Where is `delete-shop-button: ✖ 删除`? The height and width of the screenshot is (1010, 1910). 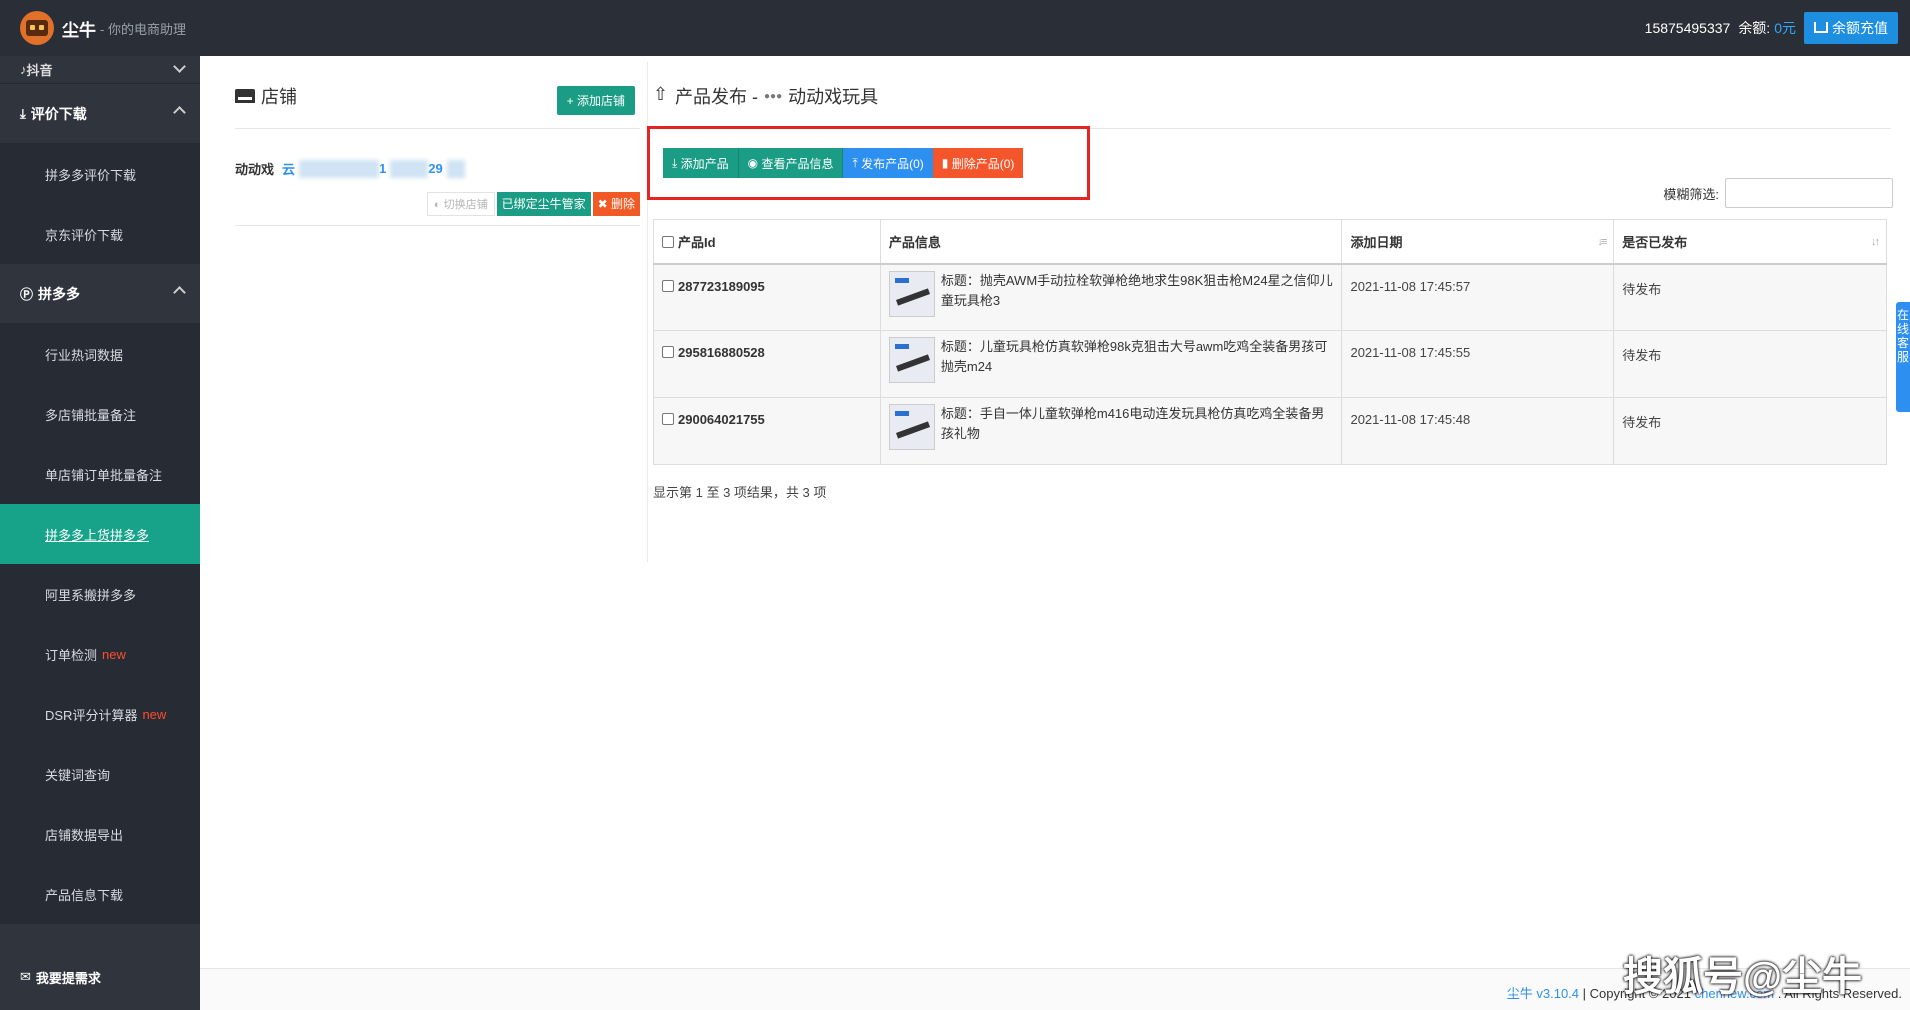 delete-shop-button: ✖ 删除 is located at coordinates (616, 204).